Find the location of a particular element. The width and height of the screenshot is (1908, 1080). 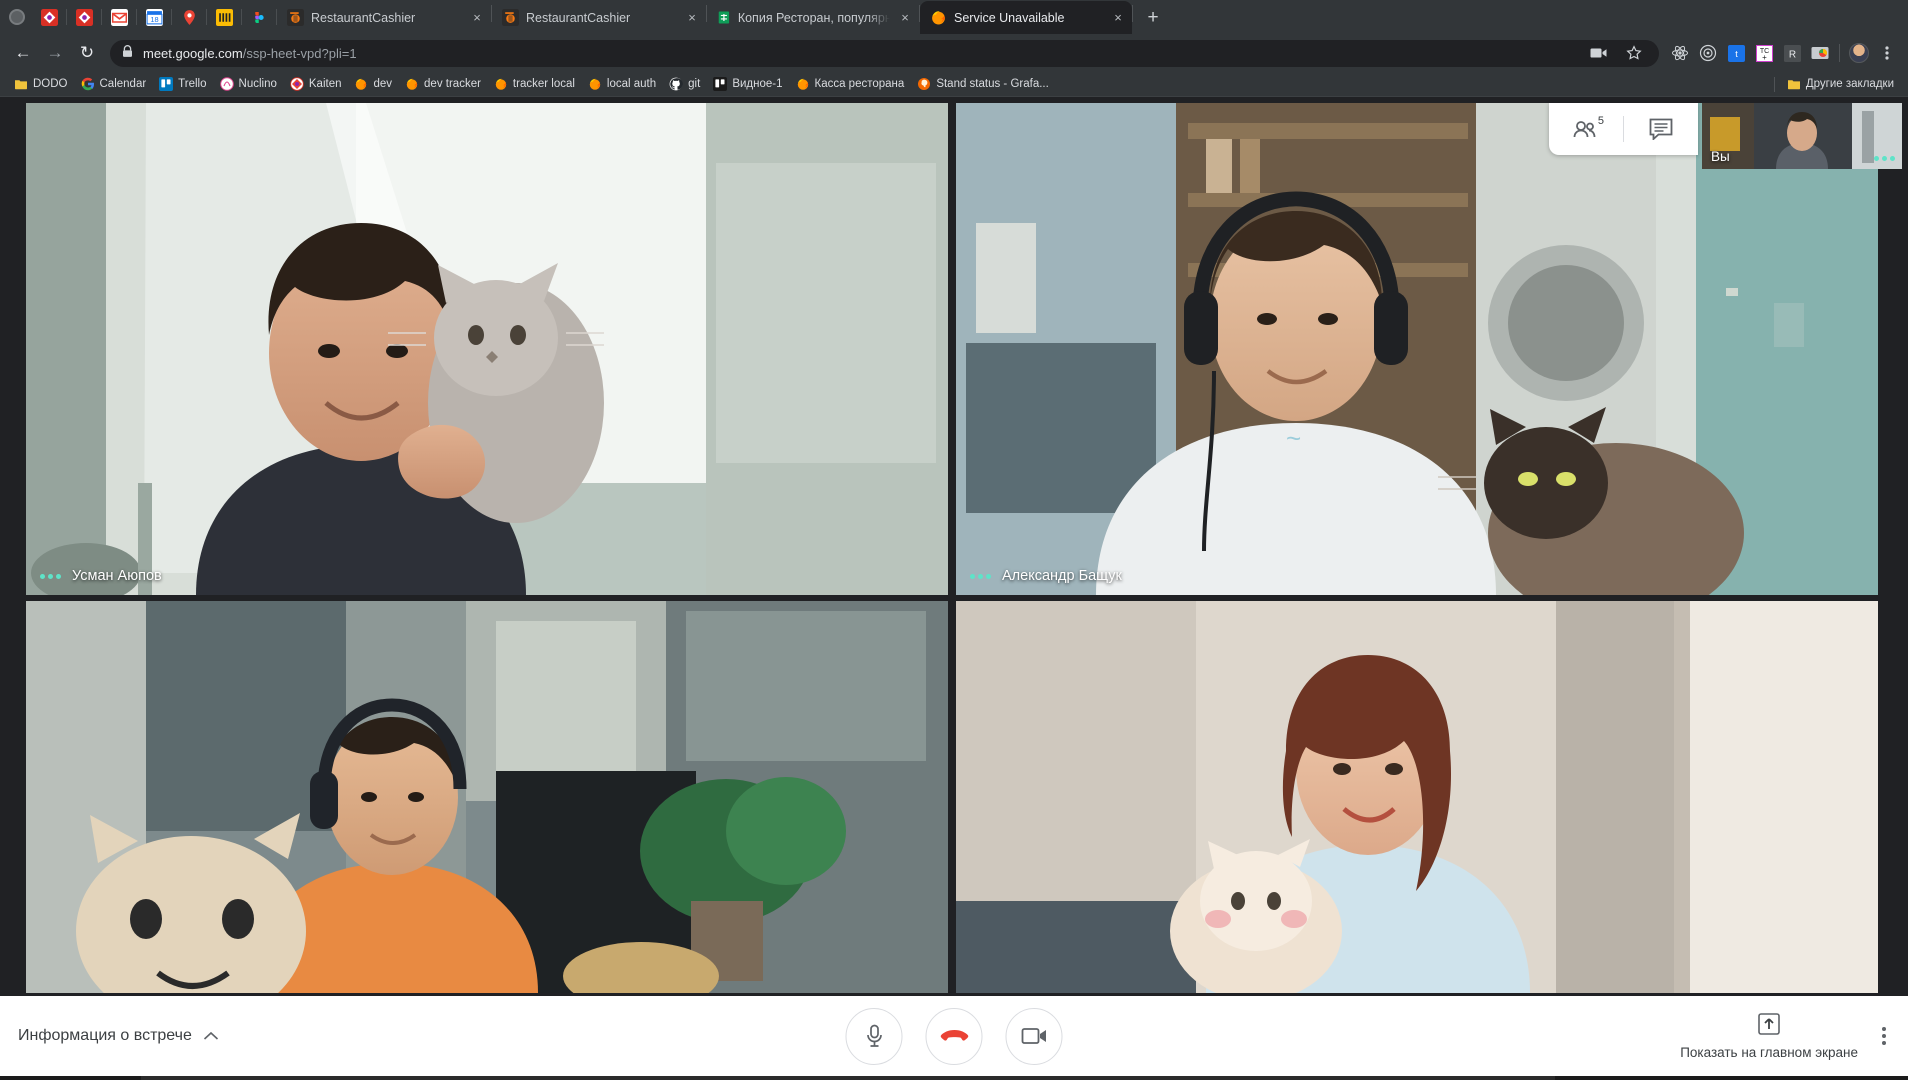

toolbar-separator is located at coordinates (1839, 53).